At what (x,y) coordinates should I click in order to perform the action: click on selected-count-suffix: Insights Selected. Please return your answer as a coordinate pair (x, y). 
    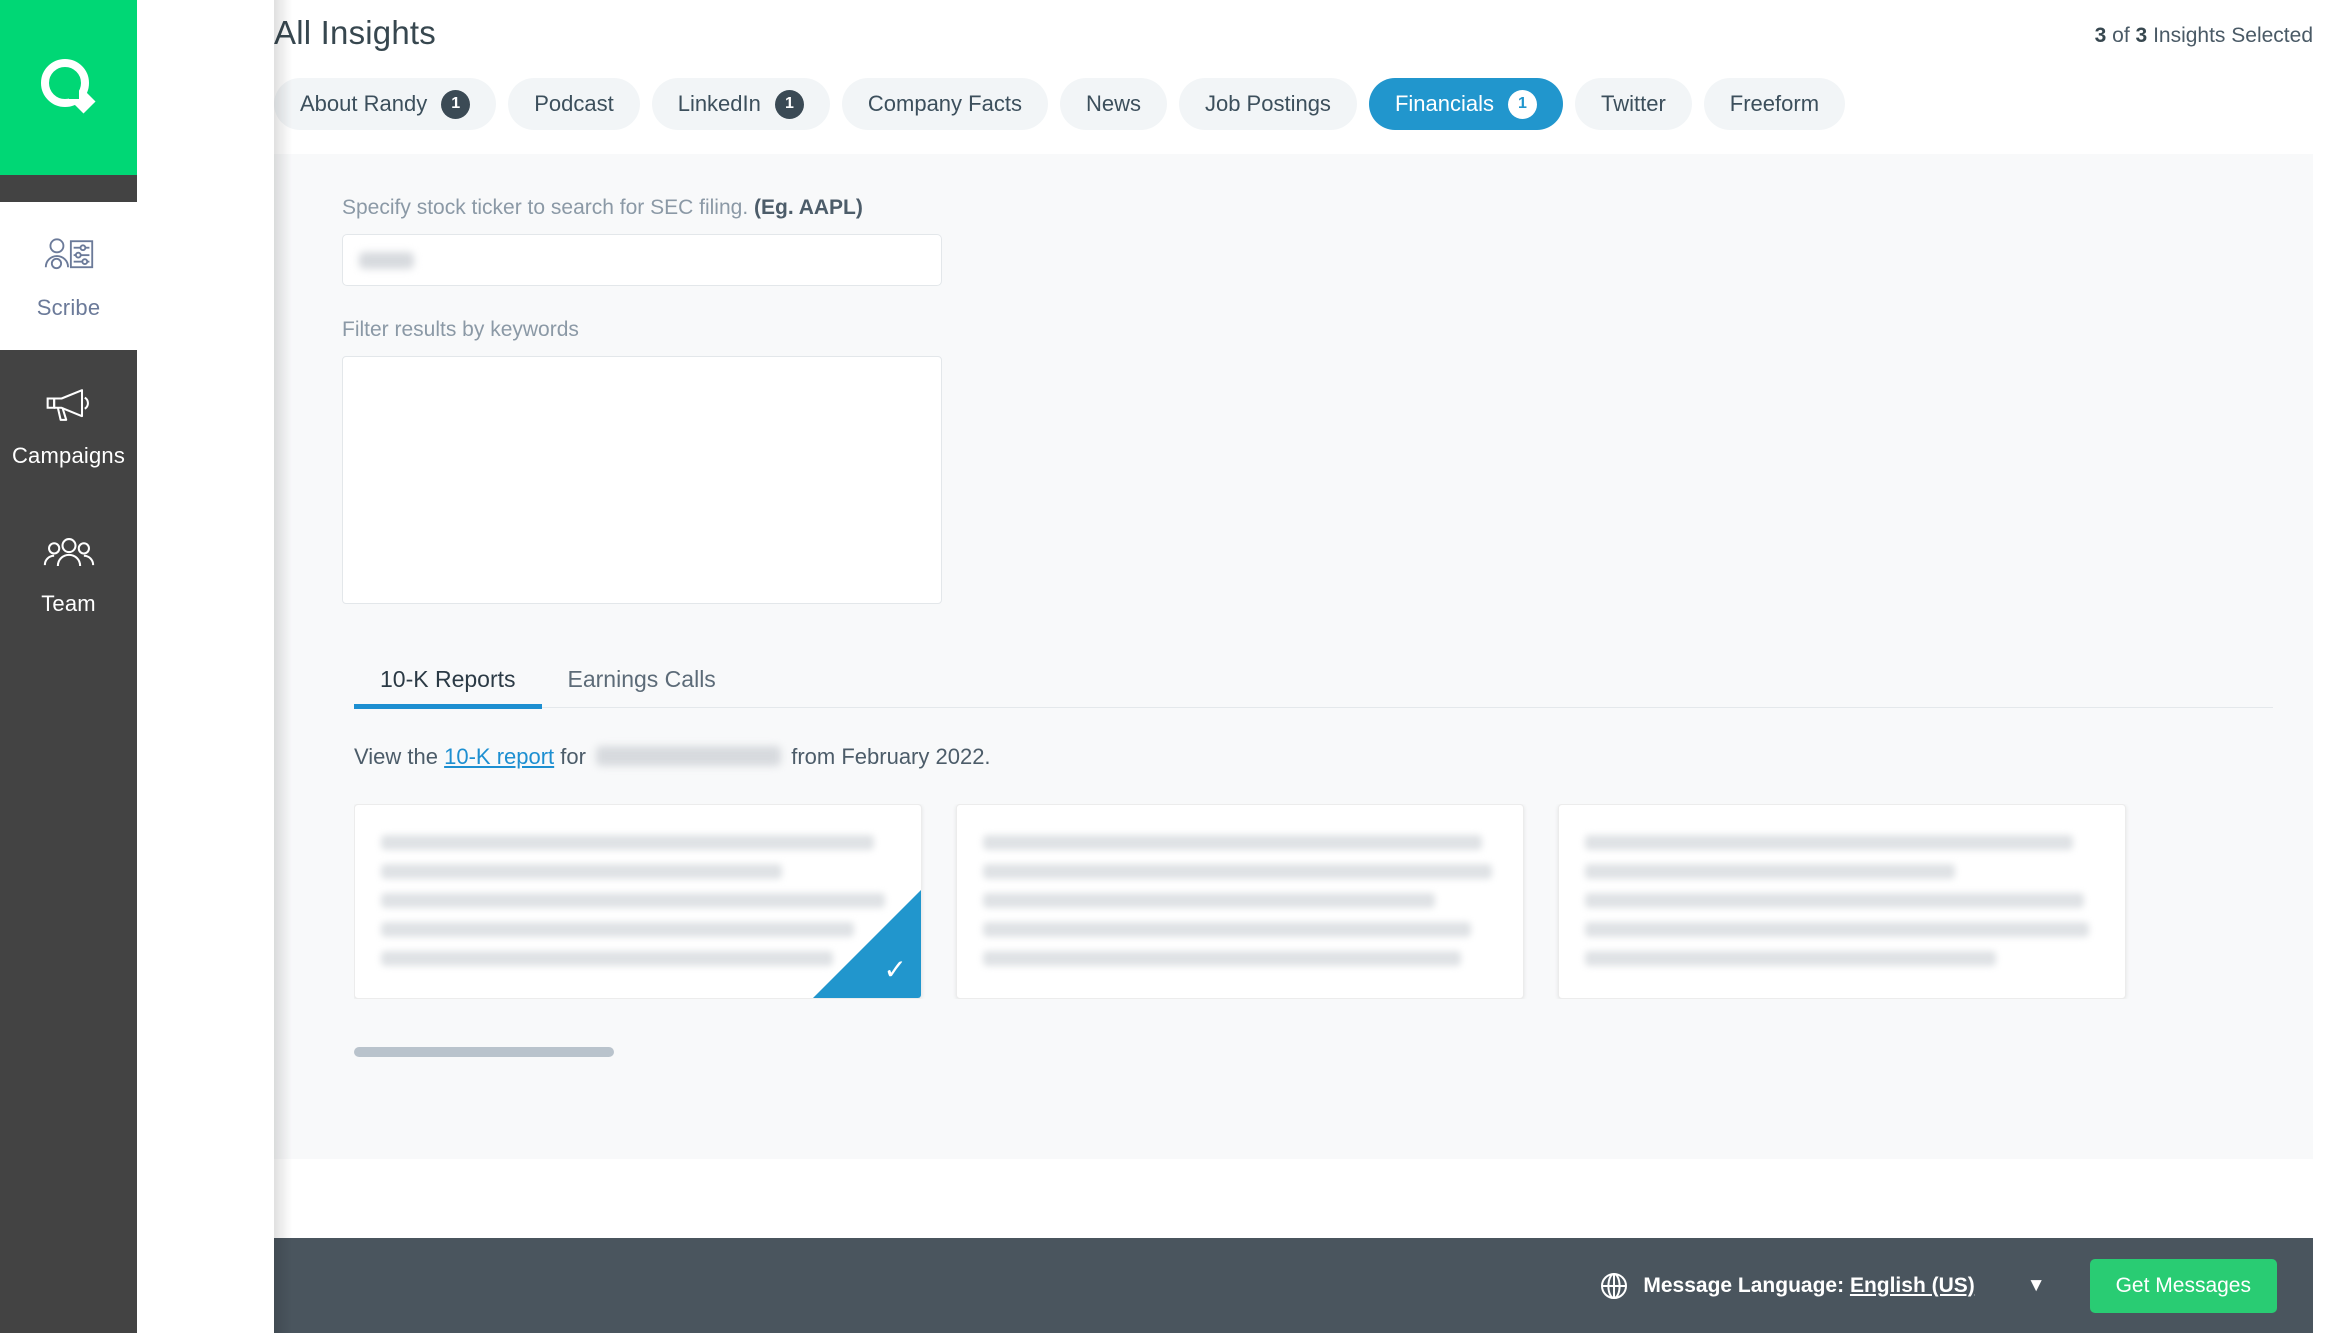
    Looking at the image, I should click on (2233, 35).